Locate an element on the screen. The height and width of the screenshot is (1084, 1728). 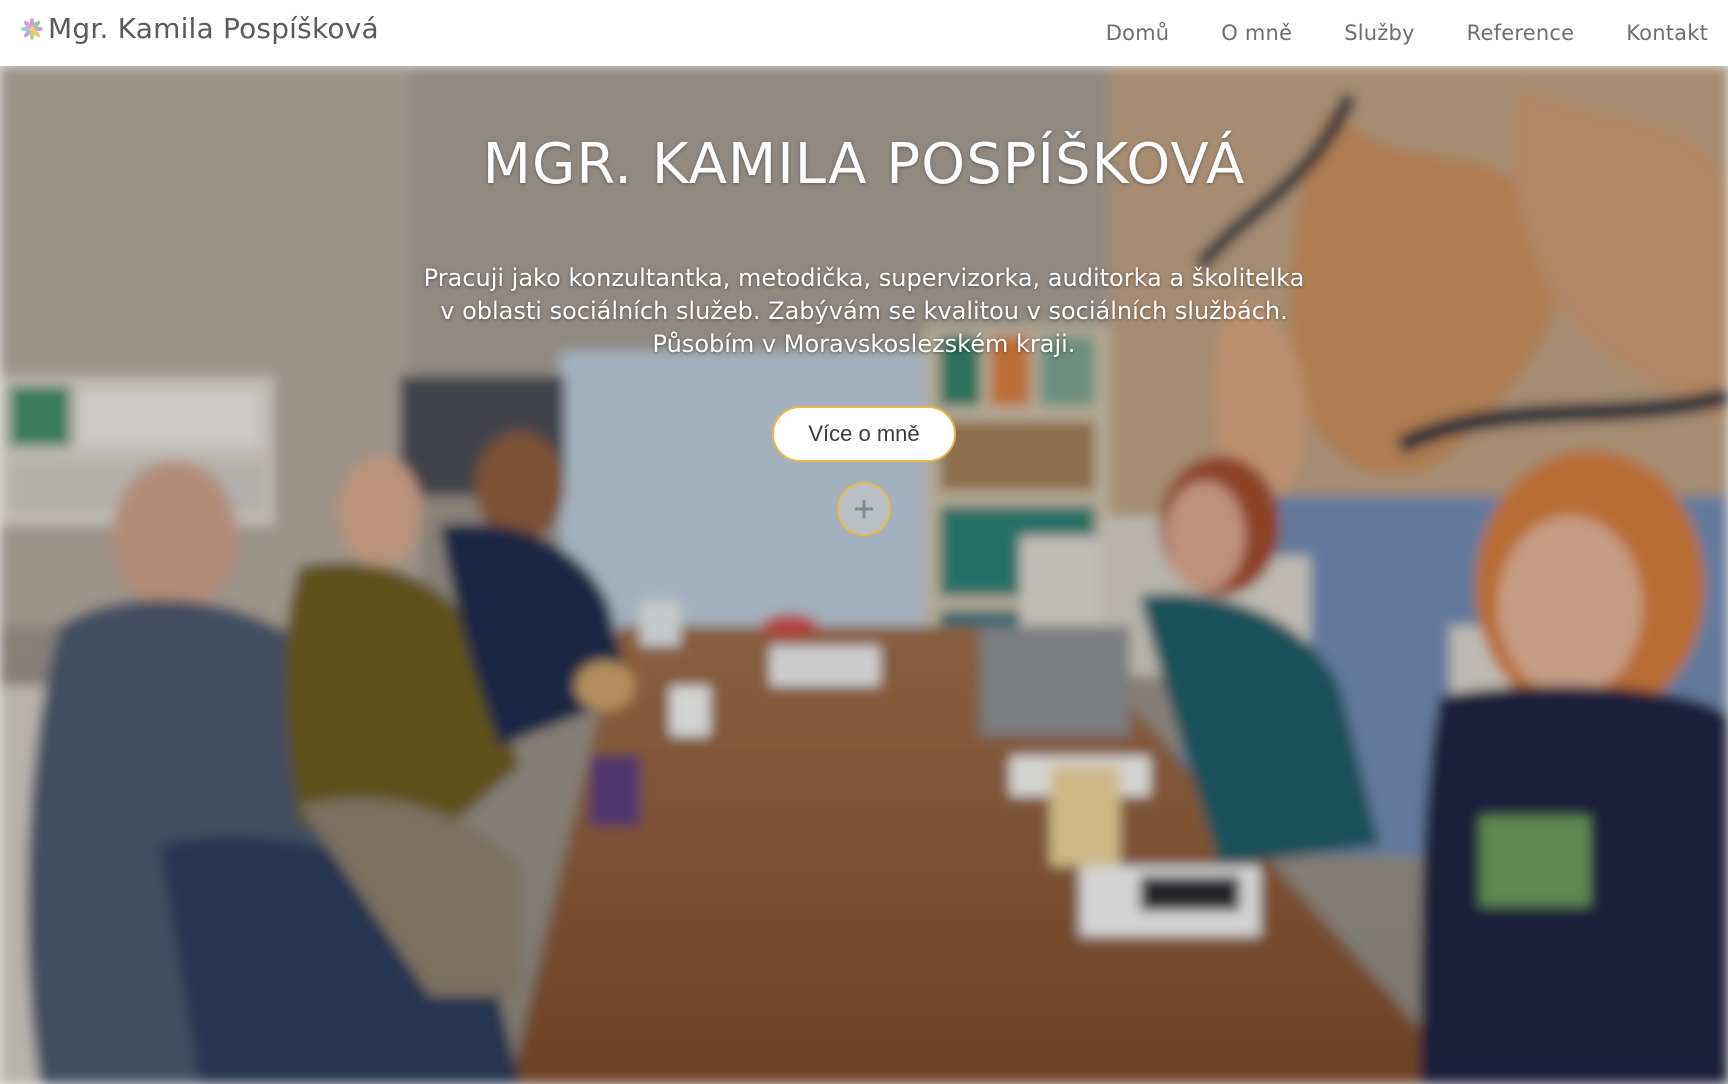
nav-menu: Domů O mně Služby Reference Kontakt is located at coordinates (1381, 33).